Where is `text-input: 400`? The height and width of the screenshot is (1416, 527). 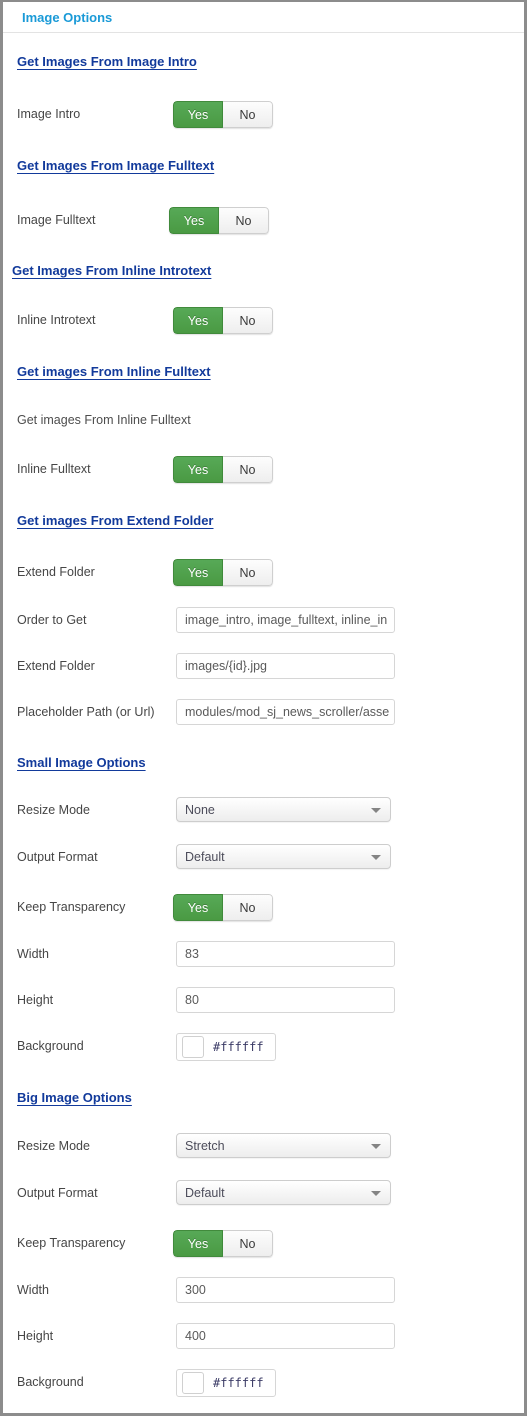 text-input: 400 is located at coordinates (285, 1336).